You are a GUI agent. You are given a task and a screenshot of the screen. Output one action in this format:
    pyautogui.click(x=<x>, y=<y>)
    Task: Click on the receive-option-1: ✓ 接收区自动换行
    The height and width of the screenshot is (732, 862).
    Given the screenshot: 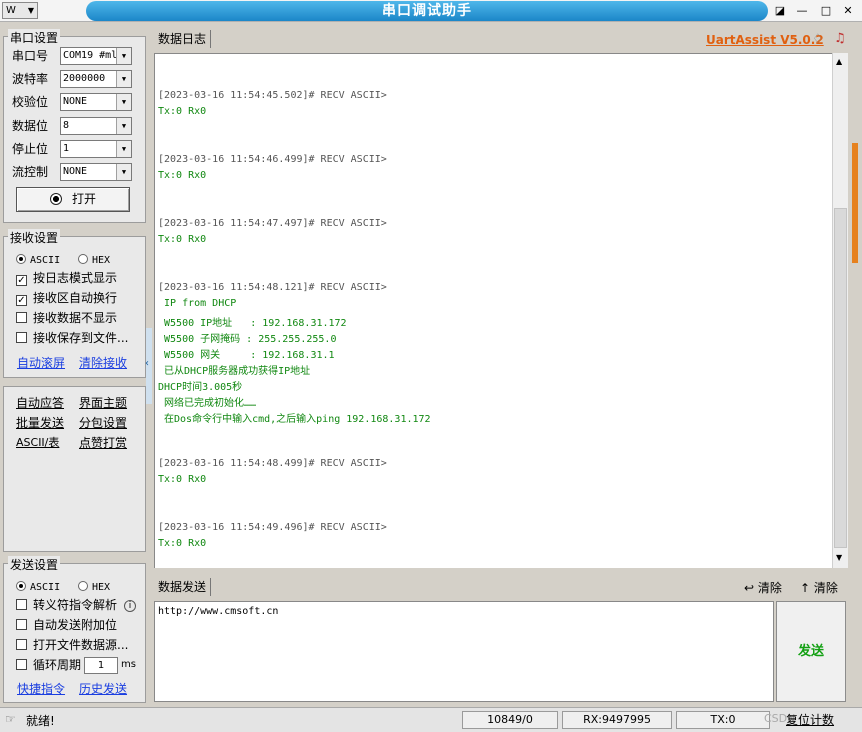 What is the action you would take?
    pyautogui.click(x=66, y=298)
    